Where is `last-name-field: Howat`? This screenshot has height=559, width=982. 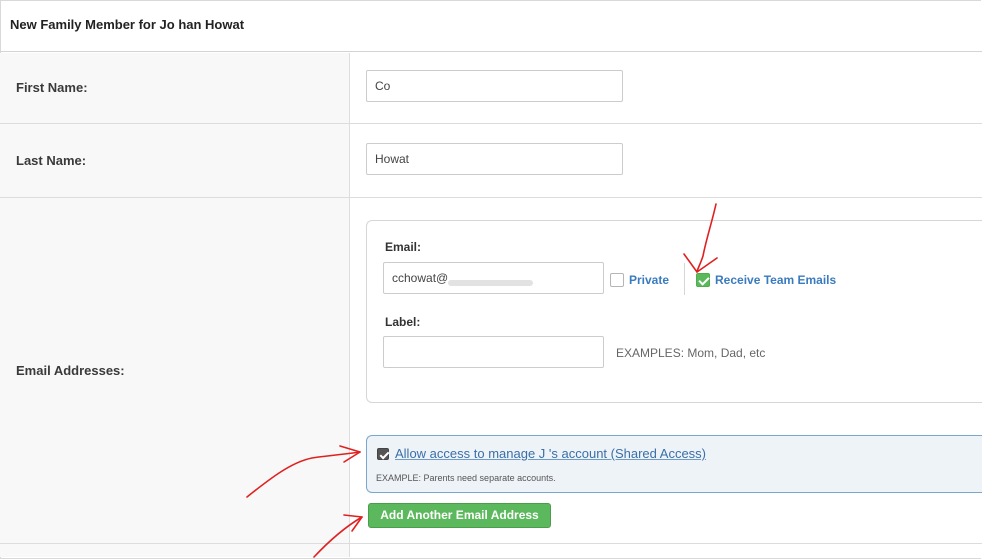
last-name-field: Howat is located at coordinates (494, 159).